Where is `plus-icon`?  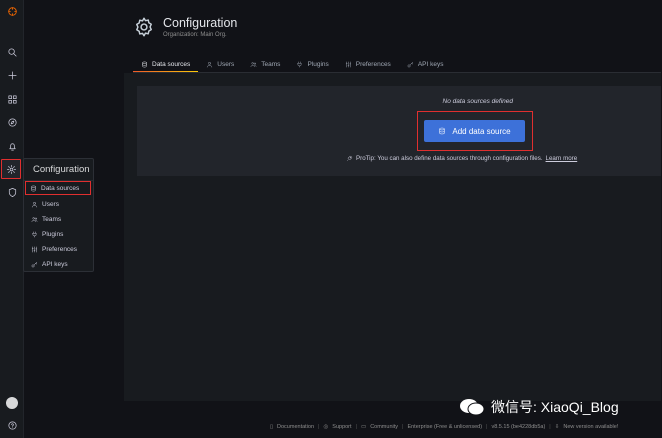 plus-icon is located at coordinates (12, 75).